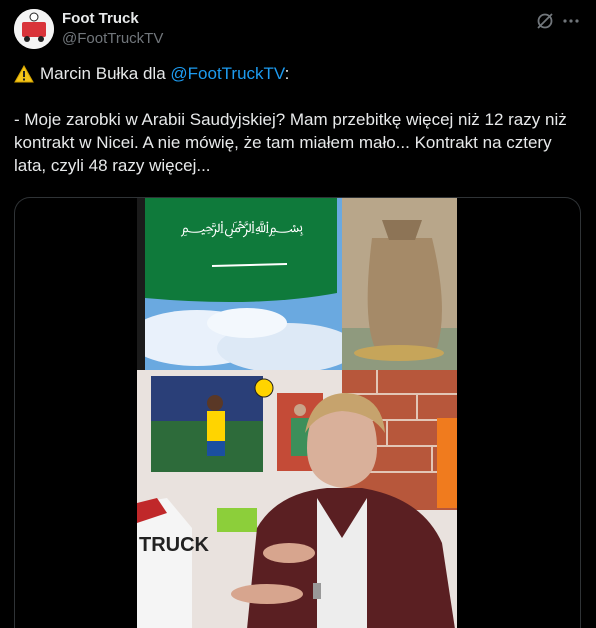 This screenshot has width=596, height=628. Describe the element at coordinates (174, 545) in the screenshot. I see `shirt-text: TRUCK` at that location.